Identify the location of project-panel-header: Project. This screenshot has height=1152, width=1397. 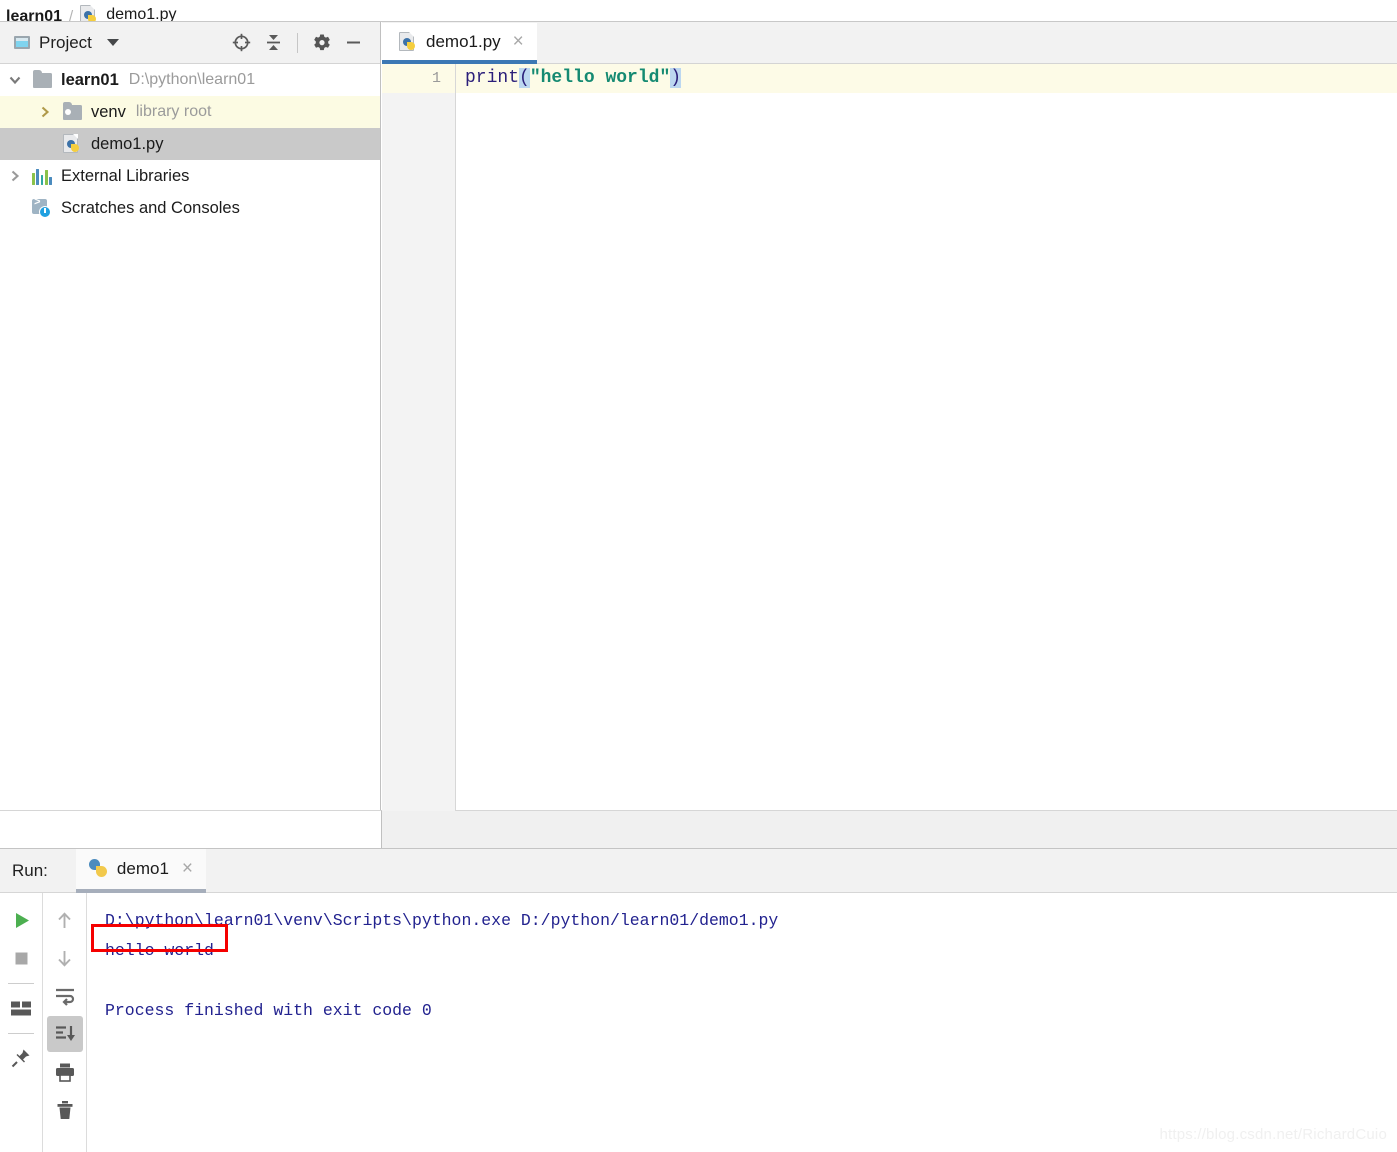
(190, 43).